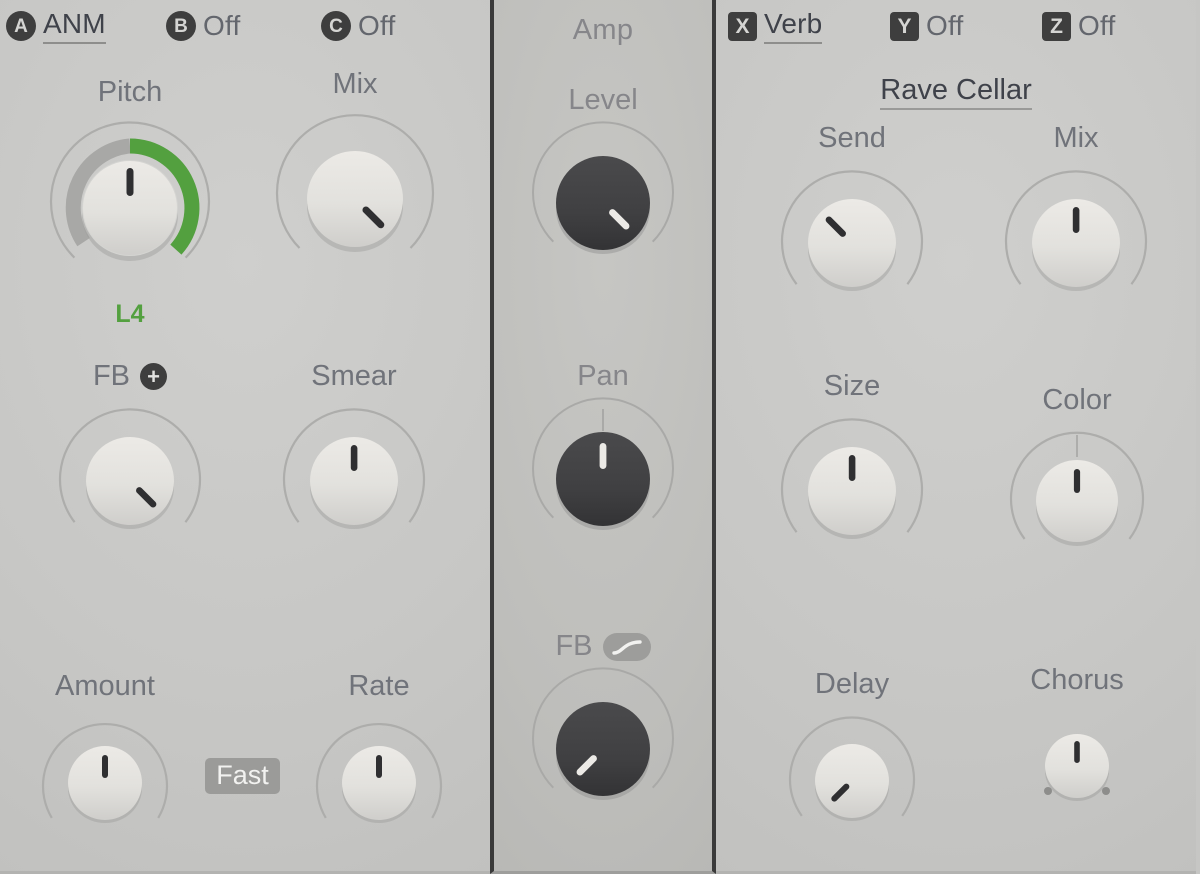  I want to click on slot-c-badge-icon: C, so click(336, 26).